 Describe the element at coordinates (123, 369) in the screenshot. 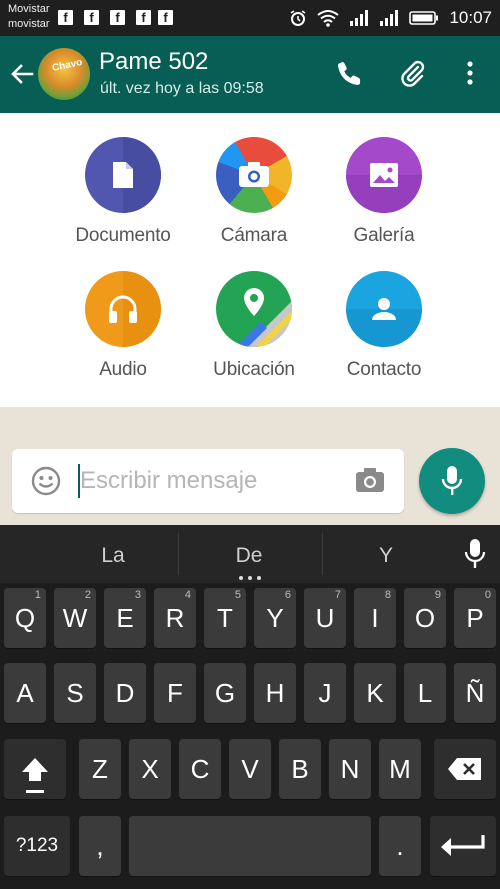

I see `attach-audio-label: Audio` at that location.